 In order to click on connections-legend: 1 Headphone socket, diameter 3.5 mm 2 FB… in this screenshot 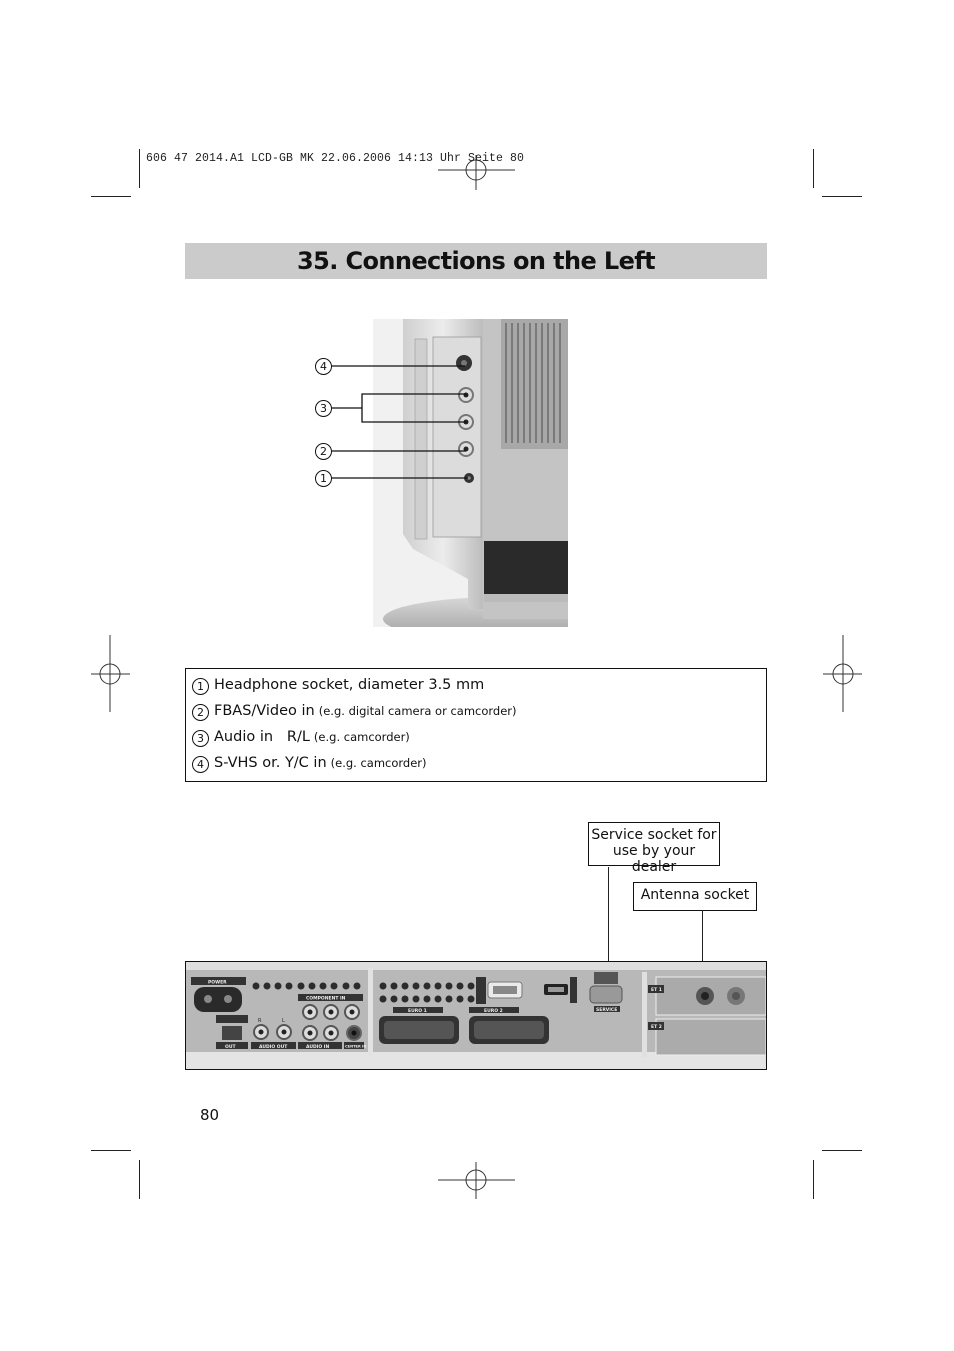, I will do `click(476, 725)`.